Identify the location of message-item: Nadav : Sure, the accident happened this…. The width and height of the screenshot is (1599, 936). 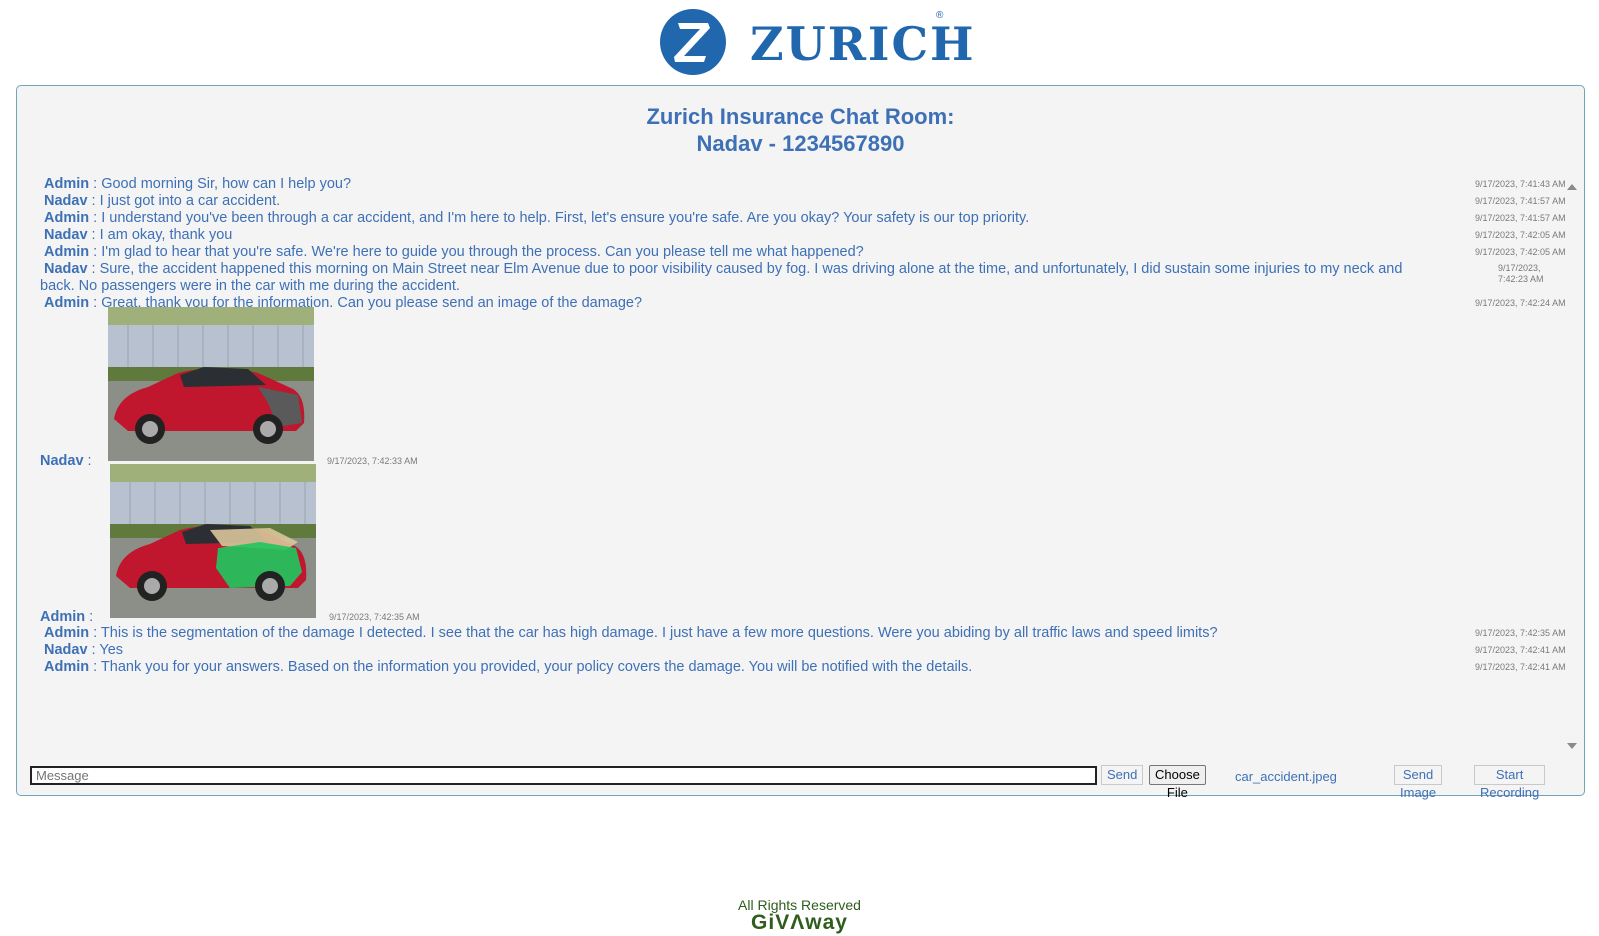
(737, 278).